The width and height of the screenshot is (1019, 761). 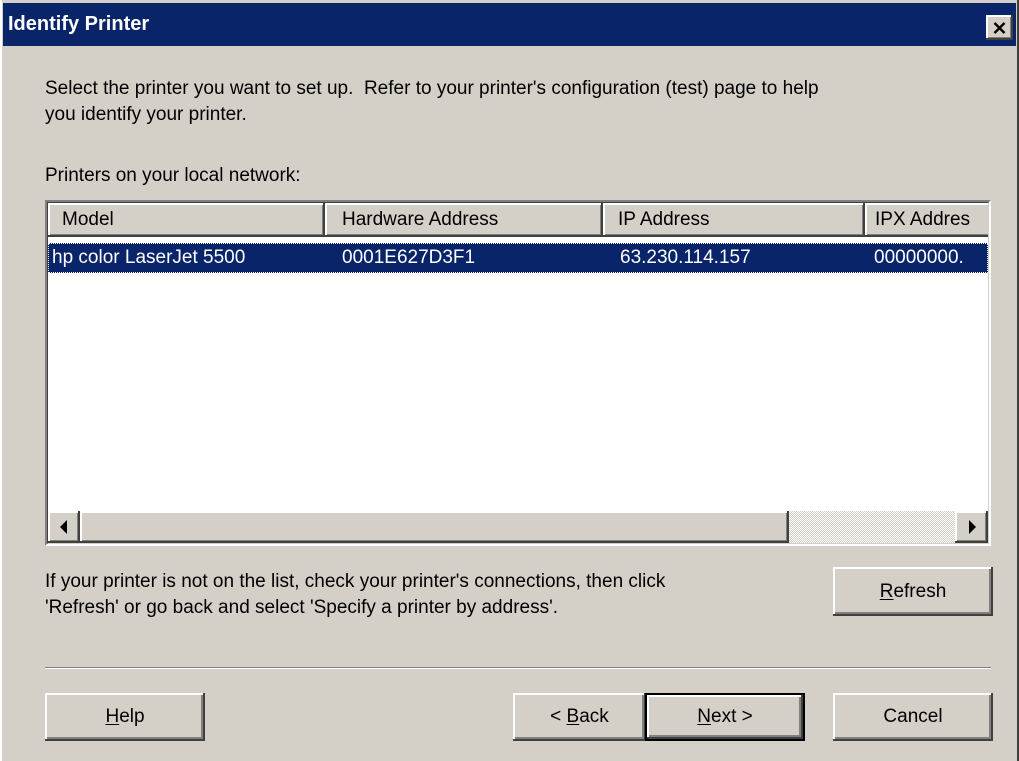 What do you see at coordinates (420, 219) in the screenshot?
I see `column-header-label: Hardware Address` at bounding box center [420, 219].